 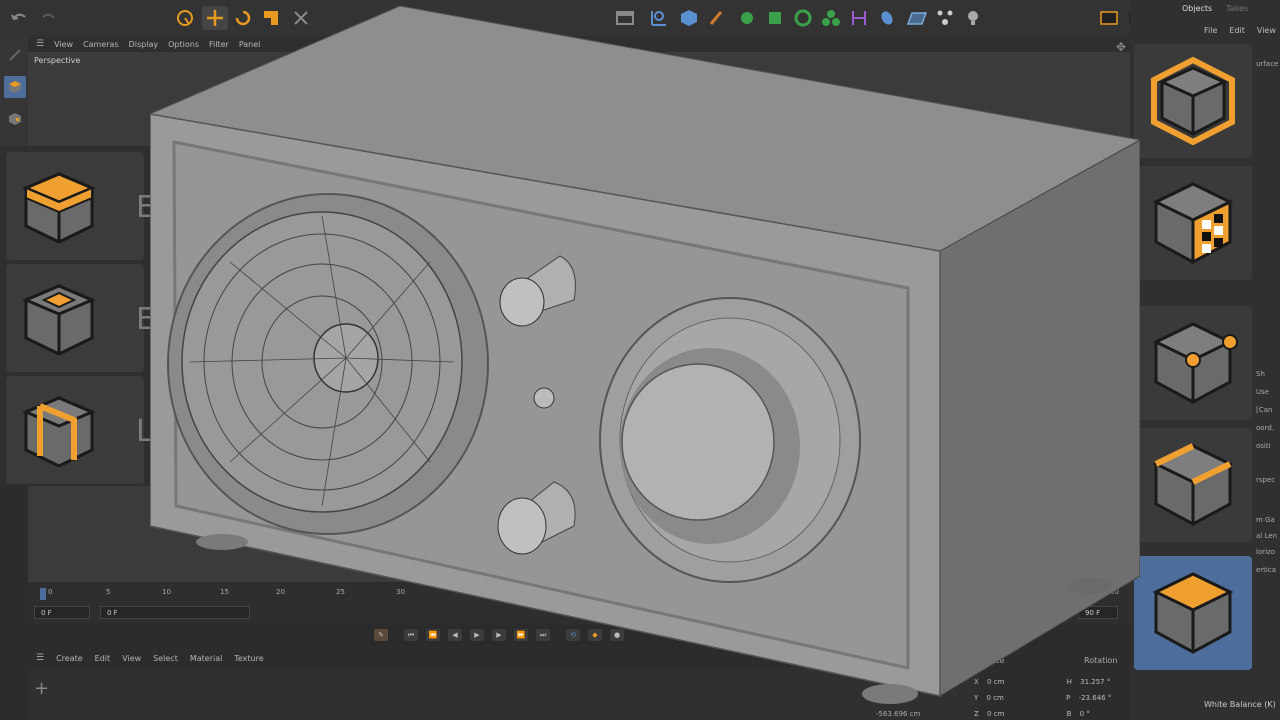 What do you see at coordinates (1215, 8) in the screenshot?
I see `object-manager-tabs: Objects Takes` at bounding box center [1215, 8].